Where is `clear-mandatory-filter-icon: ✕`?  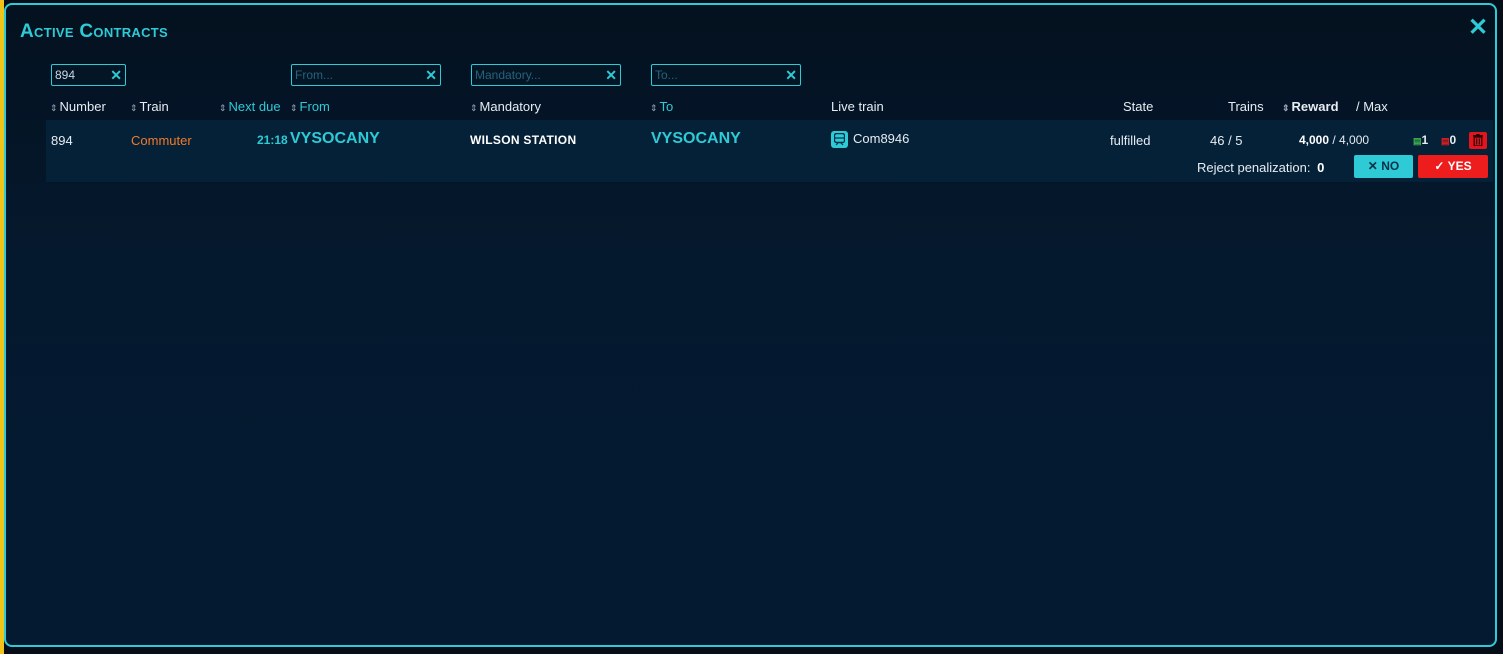
clear-mandatory-filter-icon: ✕ is located at coordinates (611, 75).